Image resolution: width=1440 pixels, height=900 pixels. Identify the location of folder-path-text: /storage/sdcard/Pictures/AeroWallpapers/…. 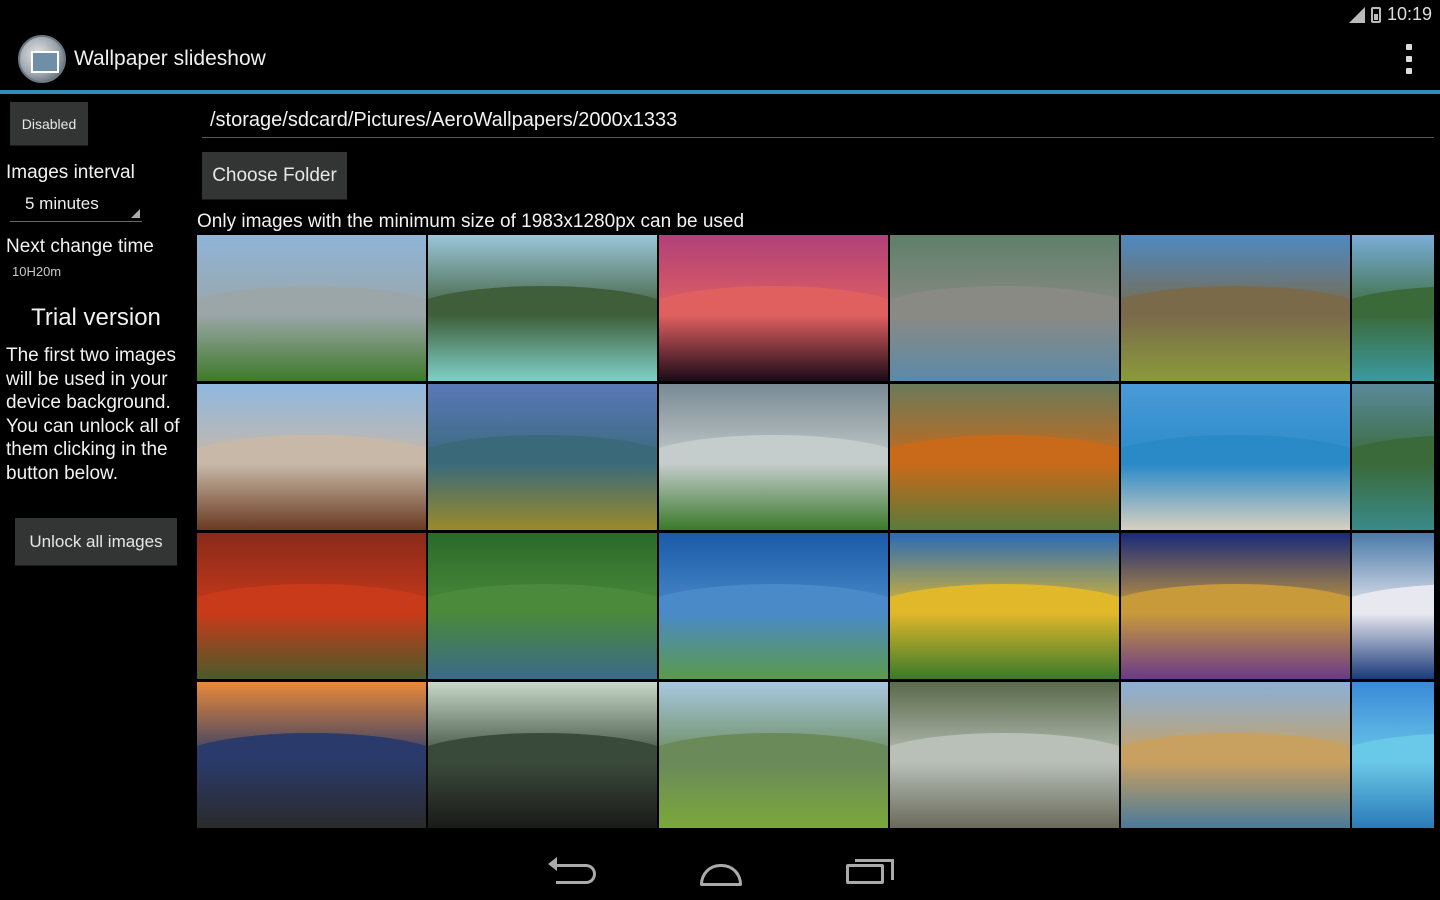
(444, 120).